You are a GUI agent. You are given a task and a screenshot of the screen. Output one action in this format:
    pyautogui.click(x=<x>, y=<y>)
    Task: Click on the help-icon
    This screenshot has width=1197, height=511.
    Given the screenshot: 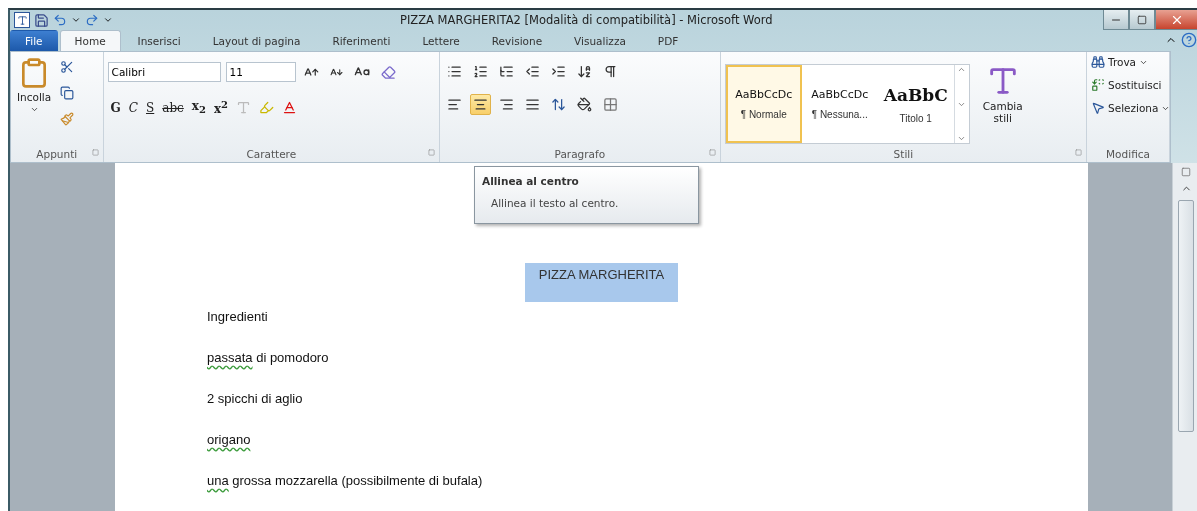 What is the action you would take?
    pyautogui.click(x=1189, y=40)
    